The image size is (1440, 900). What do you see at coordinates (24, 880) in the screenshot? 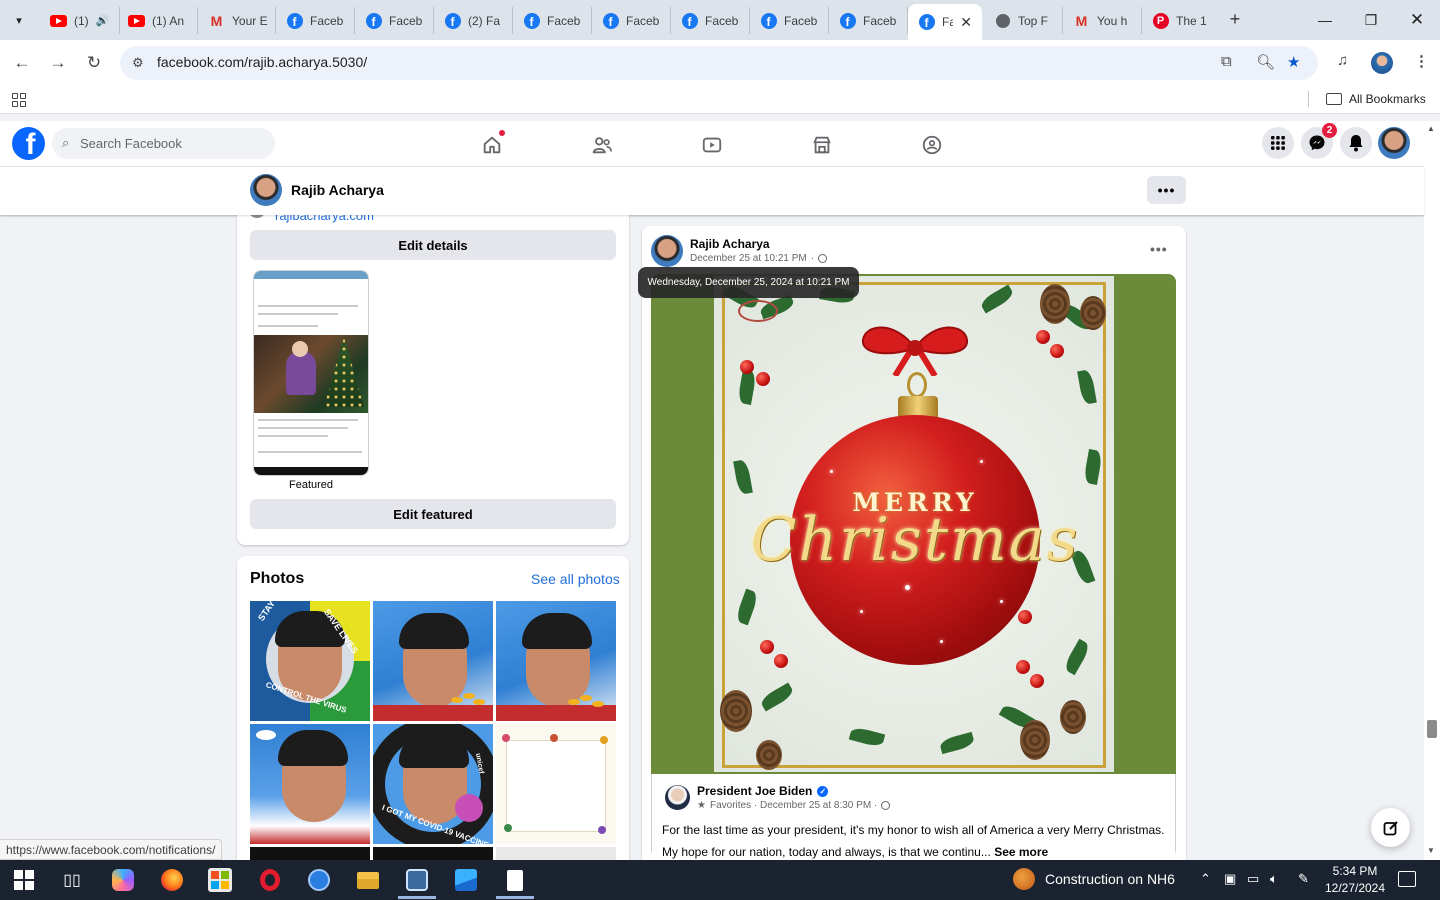
I see `start-button` at bounding box center [24, 880].